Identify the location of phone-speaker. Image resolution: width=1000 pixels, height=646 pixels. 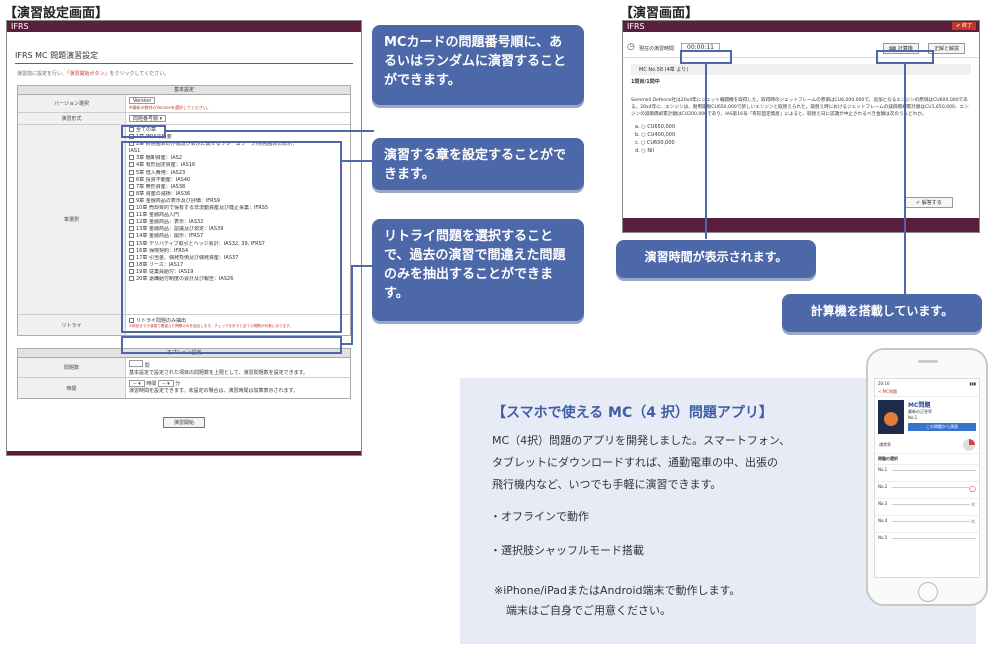
(928, 361).